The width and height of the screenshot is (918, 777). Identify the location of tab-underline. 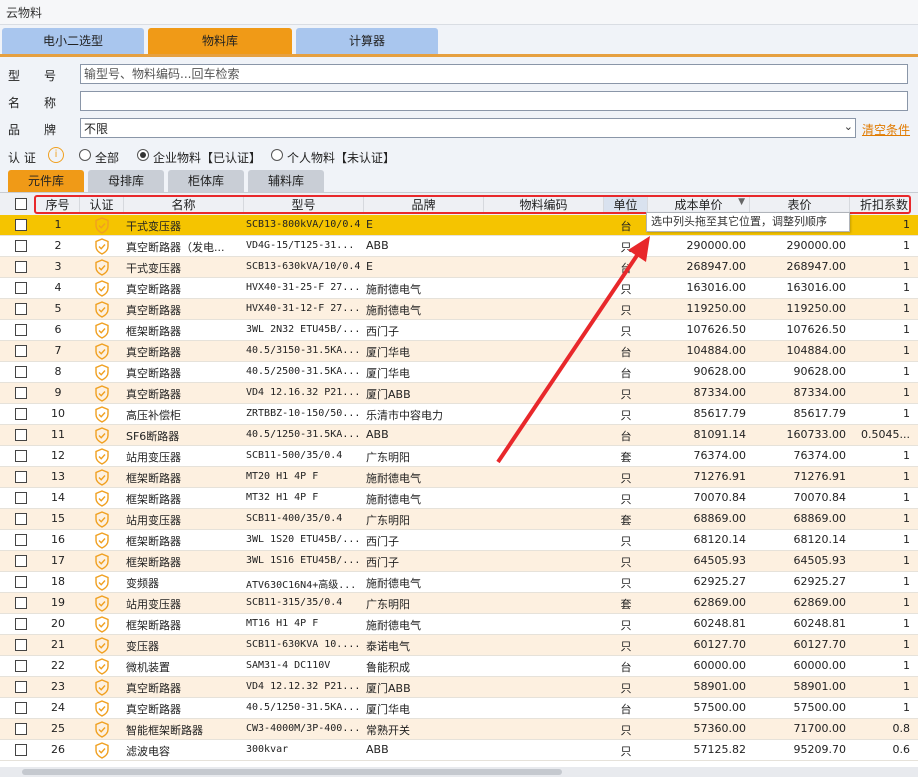
(459, 55).